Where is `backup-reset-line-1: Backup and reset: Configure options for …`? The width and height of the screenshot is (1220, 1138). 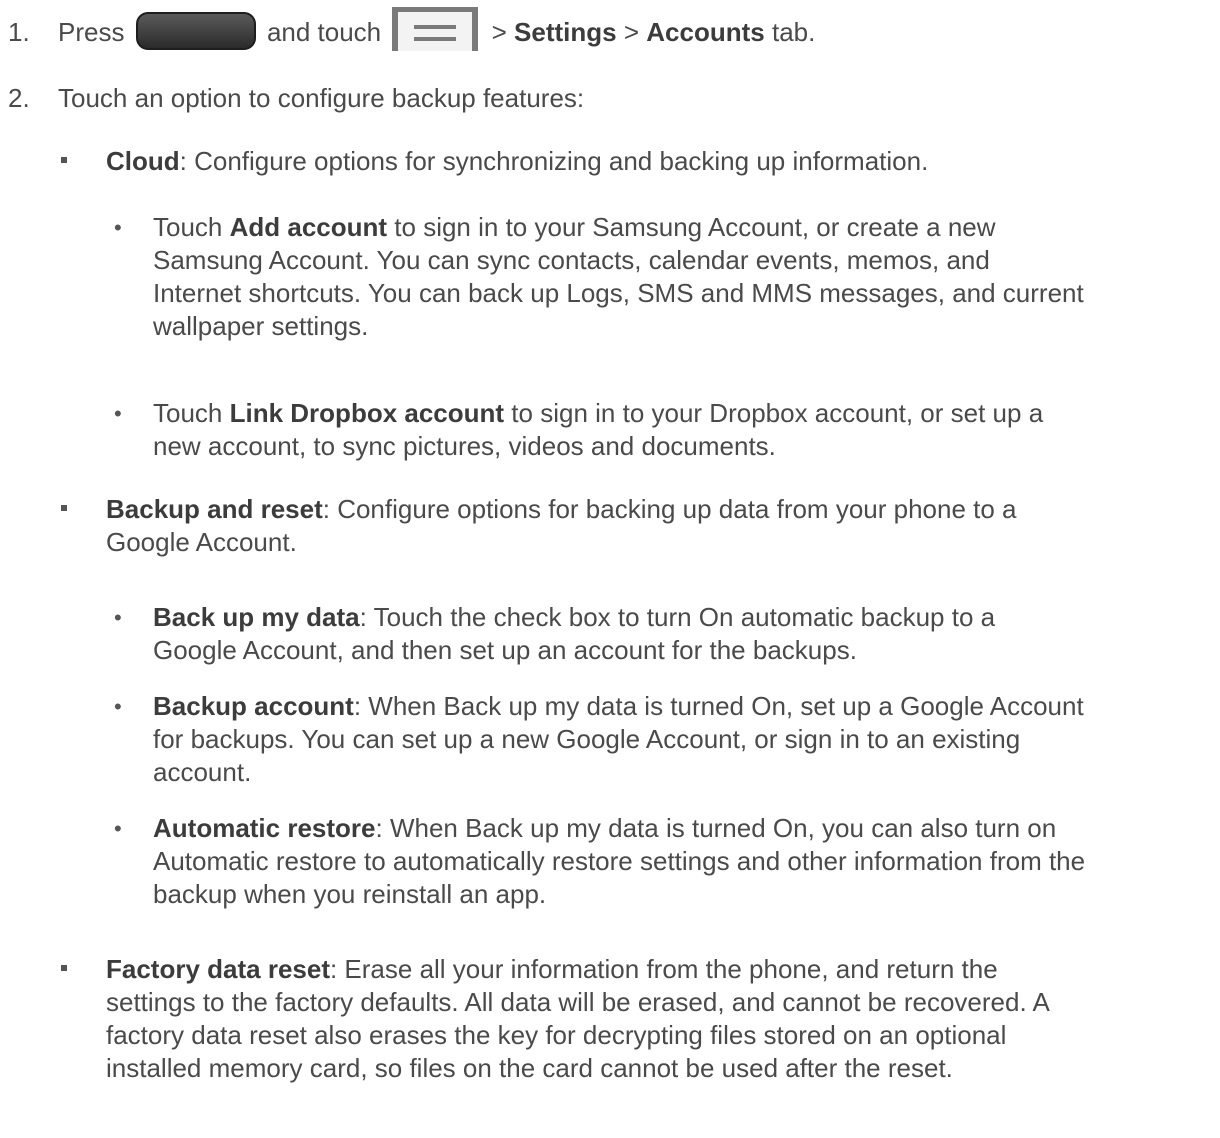
backup-reset-line-1: Backup and reset: Configure options for … is located at coordinates (561, 509).